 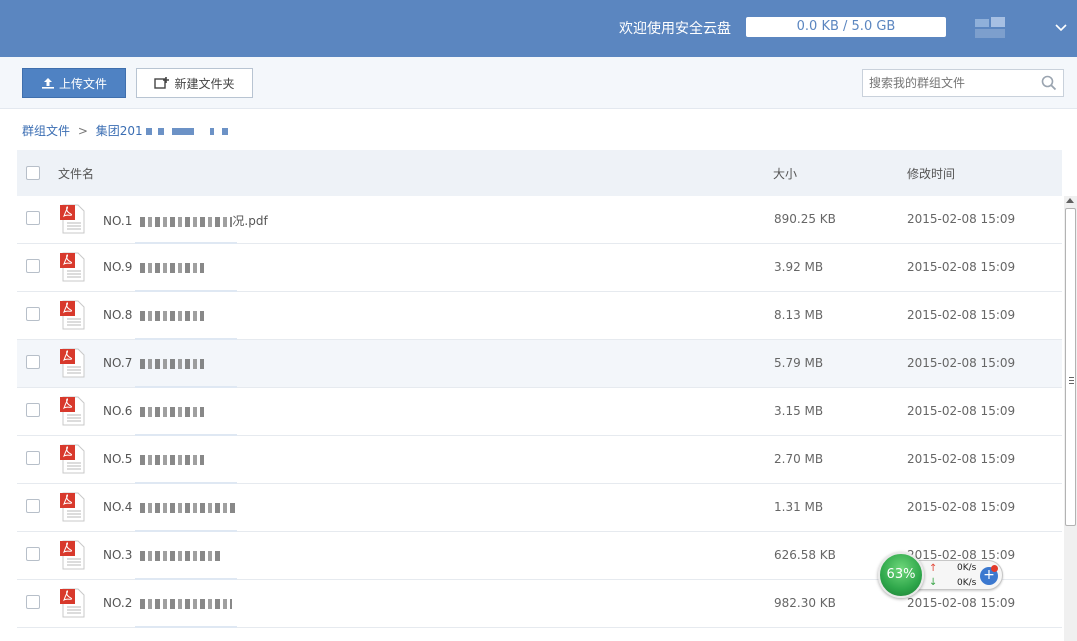 What do you see at coordinates (901, 575) in the screenshot?
I see `speed-percent-ball: 63%` at bounding box center [901, 575].